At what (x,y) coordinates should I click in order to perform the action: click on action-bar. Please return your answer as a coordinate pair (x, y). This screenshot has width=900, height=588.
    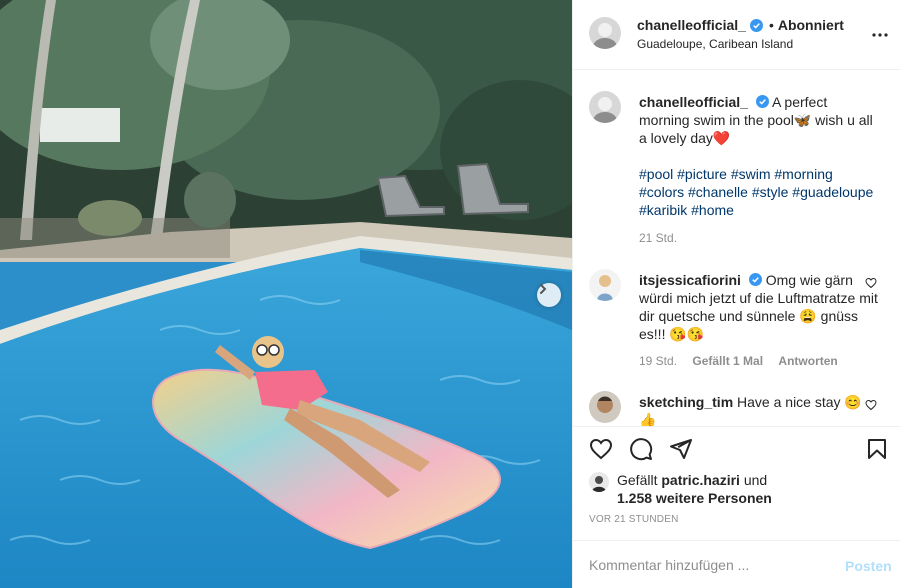
    Looking at the image, I should click on (736, 448).